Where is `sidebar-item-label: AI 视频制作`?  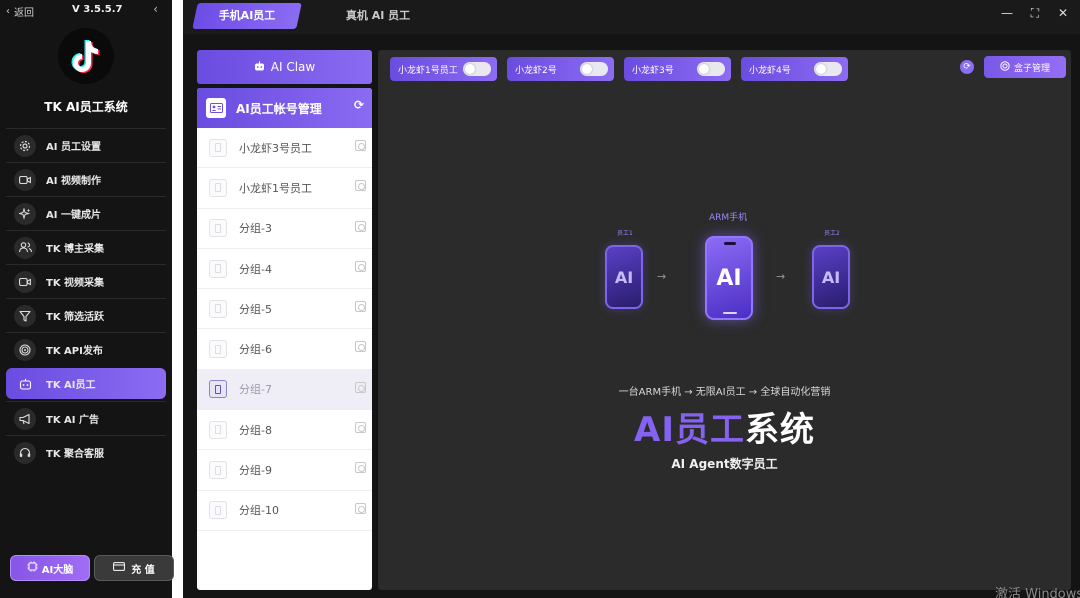 sidebar-item-label: AI 视频制作 is located at coordinates (73, 181).